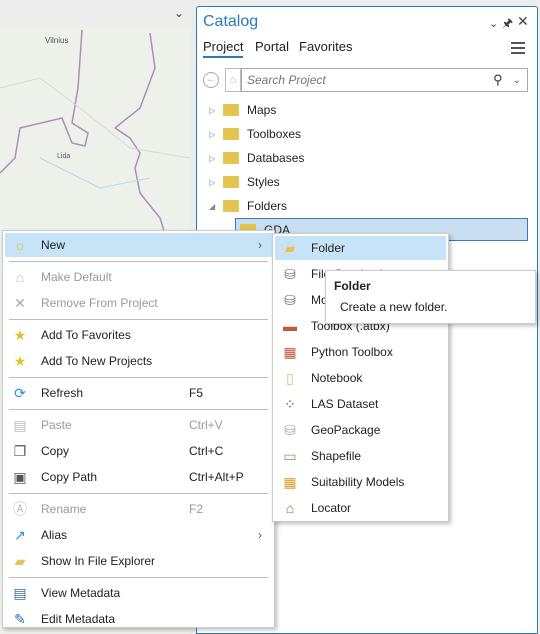 This screenshot has width=540, height=634. I want to click on map-tab-bar: ⌄, so click(98, 14).